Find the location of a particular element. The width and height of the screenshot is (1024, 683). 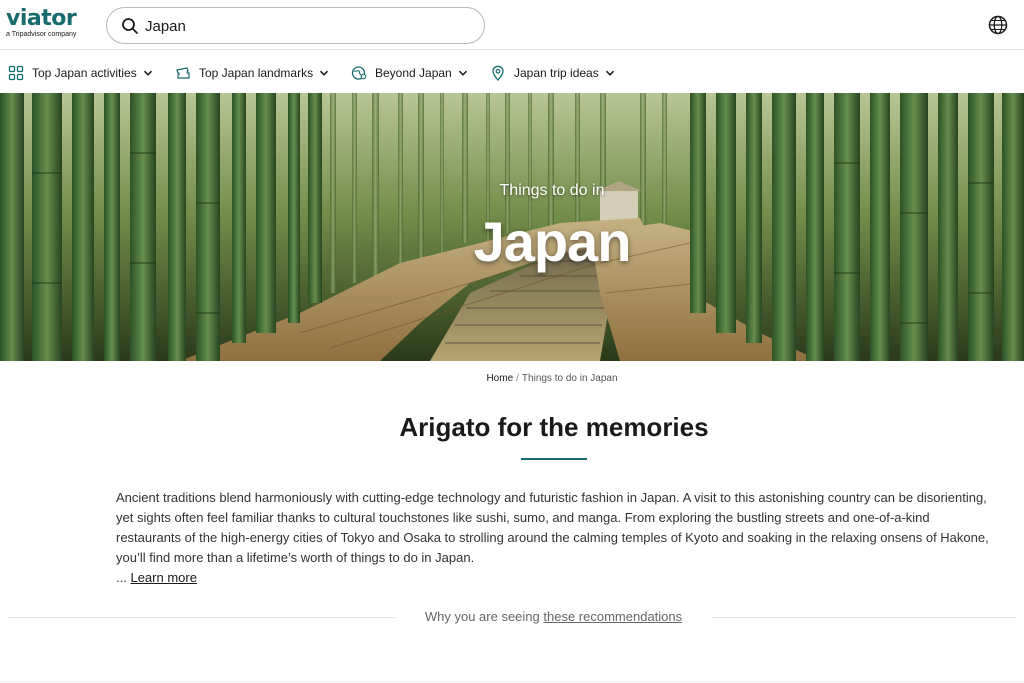

heading-divider is located at coordinates (554, 459).